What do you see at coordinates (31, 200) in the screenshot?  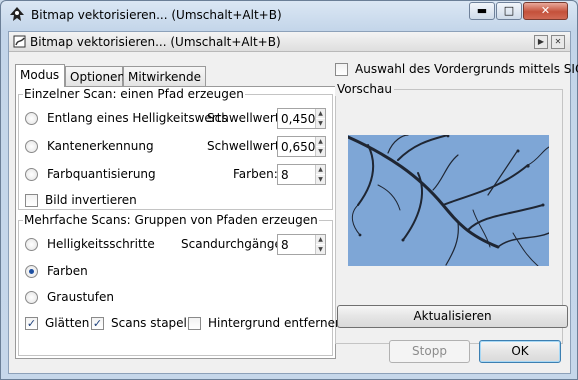 I see `invert-image-checkbox` at bounding box center [31, 200].